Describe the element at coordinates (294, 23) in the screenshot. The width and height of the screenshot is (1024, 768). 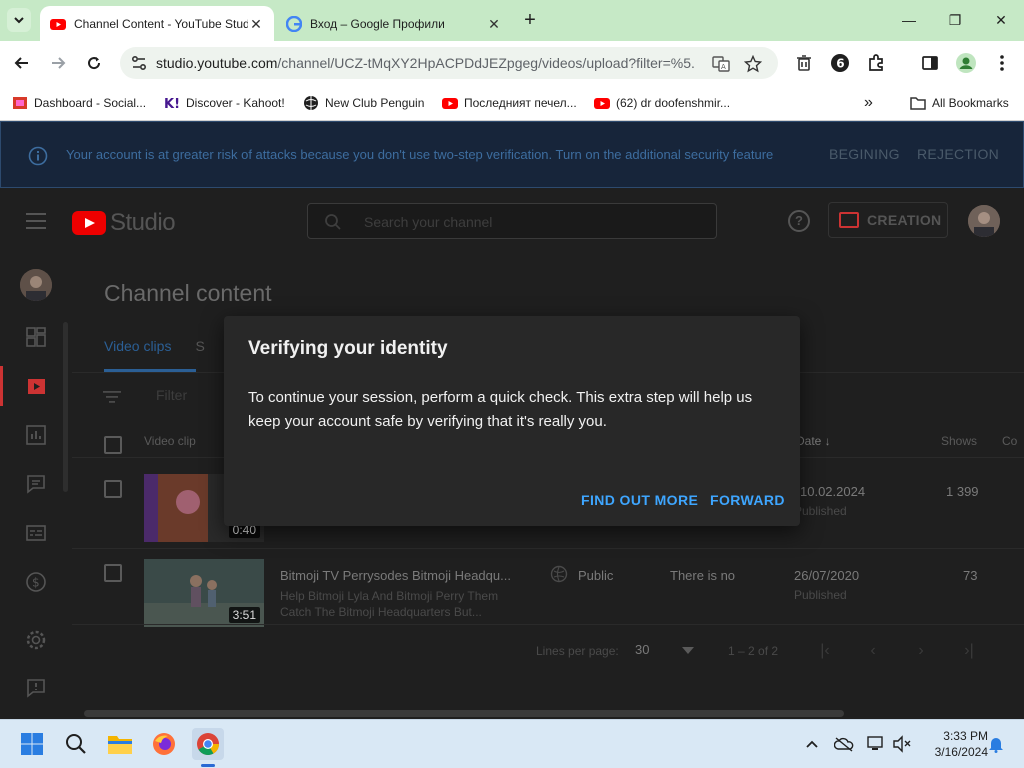
I see `google-icon` at that location.